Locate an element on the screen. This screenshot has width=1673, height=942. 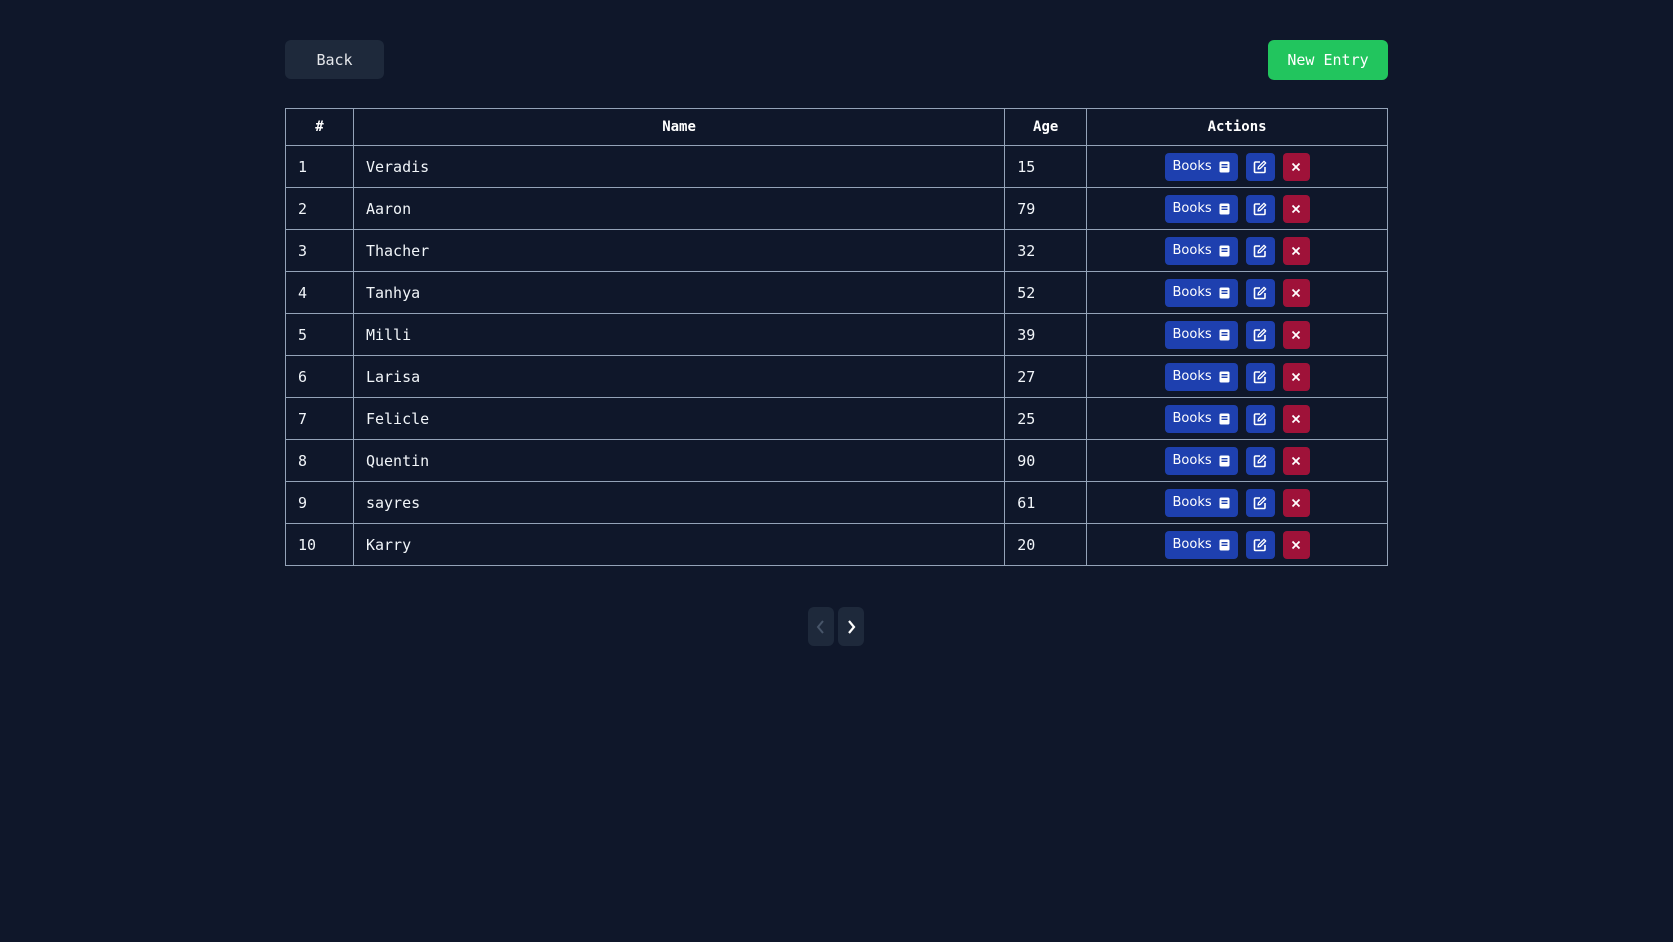
new-entry-button: New Entry is located at coordinates (1328, 60).